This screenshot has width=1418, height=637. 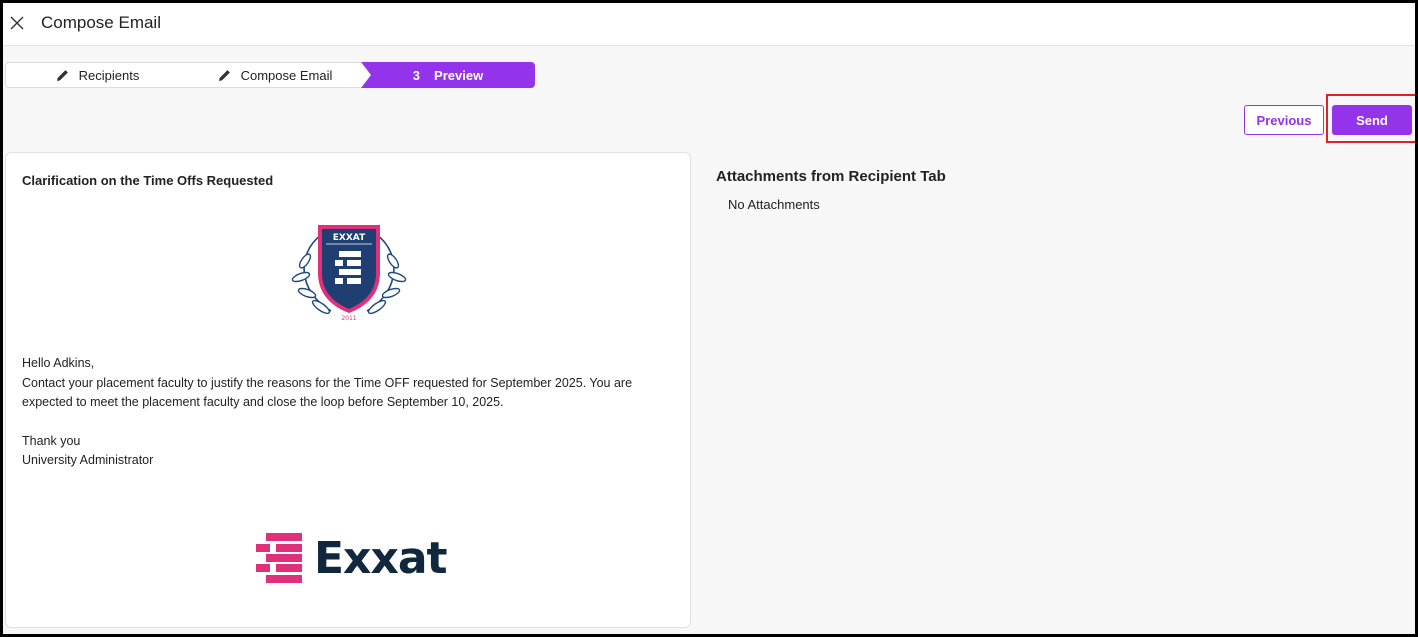 I want to click on send-button: Send, so click(x=1372, y=120).